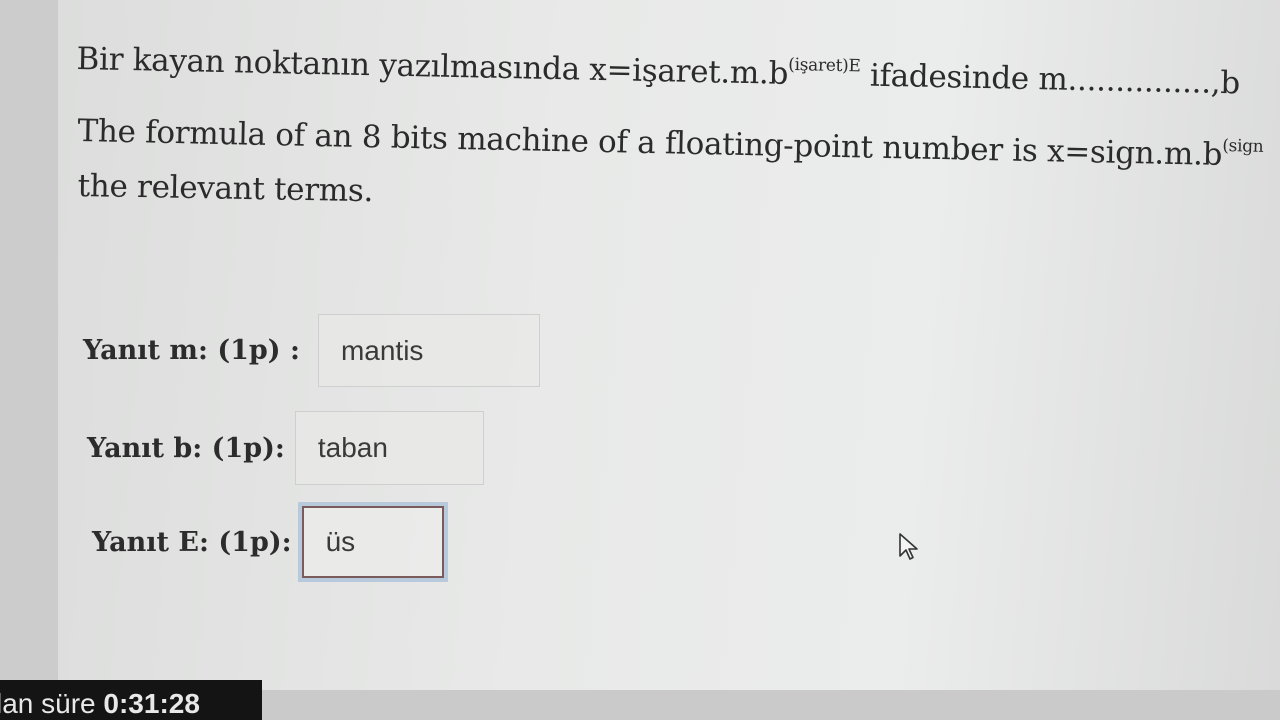 The height and width of the screenshot is (720, 1280). I want to click on answer-input-e, so click(372, 542).